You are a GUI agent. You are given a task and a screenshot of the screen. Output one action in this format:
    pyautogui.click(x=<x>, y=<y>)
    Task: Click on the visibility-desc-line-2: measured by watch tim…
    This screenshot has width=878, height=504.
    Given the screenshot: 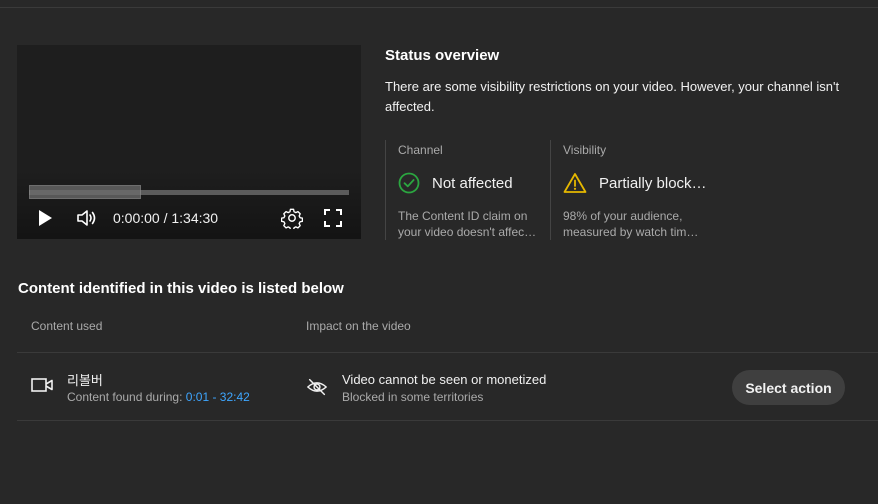 What is the action you would take?
    pyautogui.click(x=631, y=232)
    